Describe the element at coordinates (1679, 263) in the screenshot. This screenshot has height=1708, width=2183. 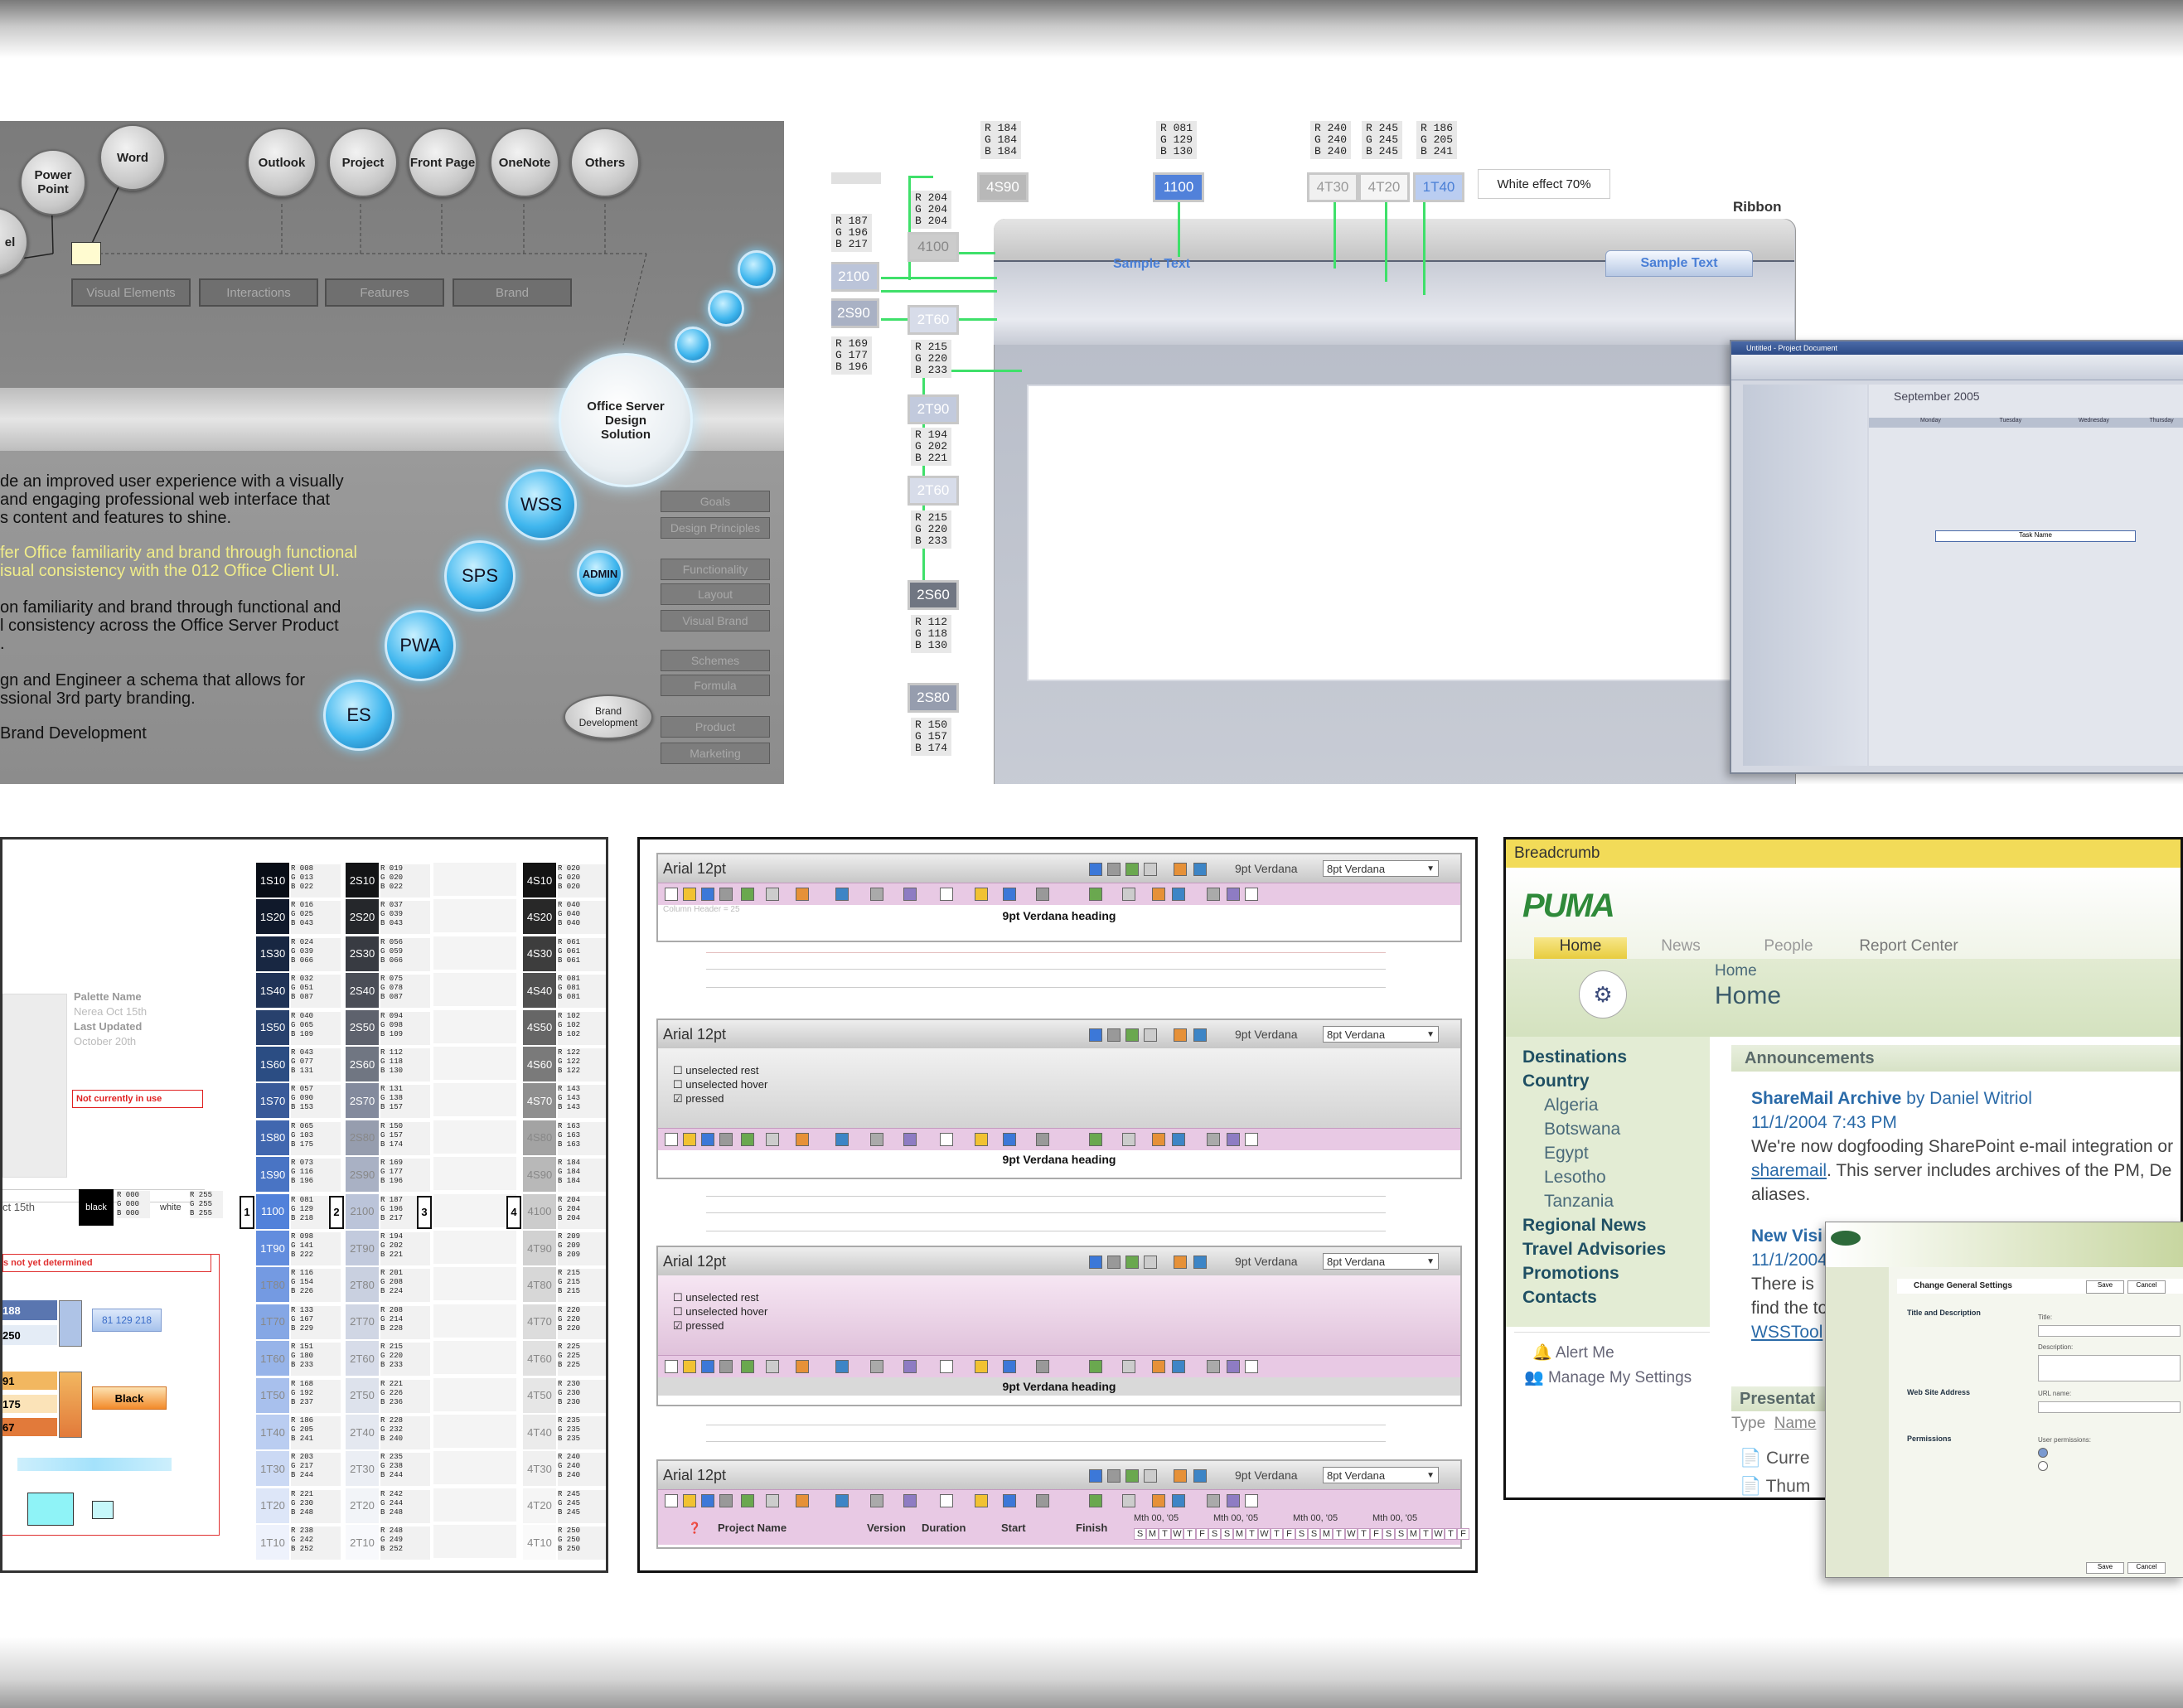
I see `sample-text-tab: Sample Text` at that location.